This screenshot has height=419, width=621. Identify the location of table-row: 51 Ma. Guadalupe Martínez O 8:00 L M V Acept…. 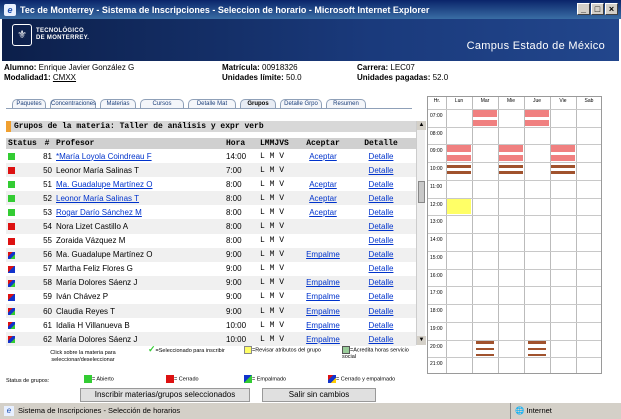
(211, 184).